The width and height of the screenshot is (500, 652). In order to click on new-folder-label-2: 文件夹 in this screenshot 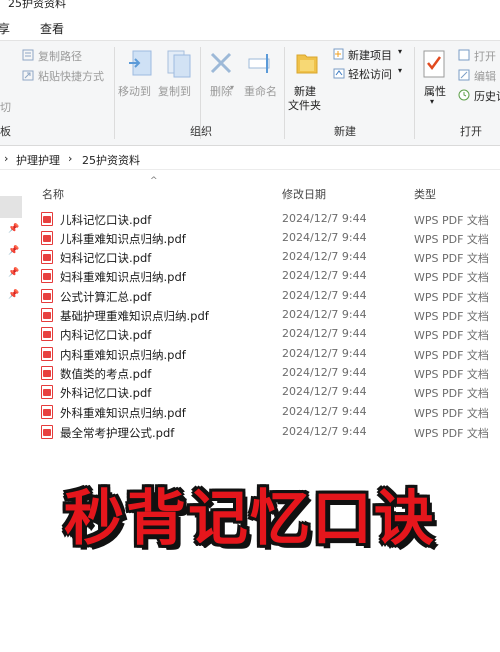, I will do `click(304, 105)`.